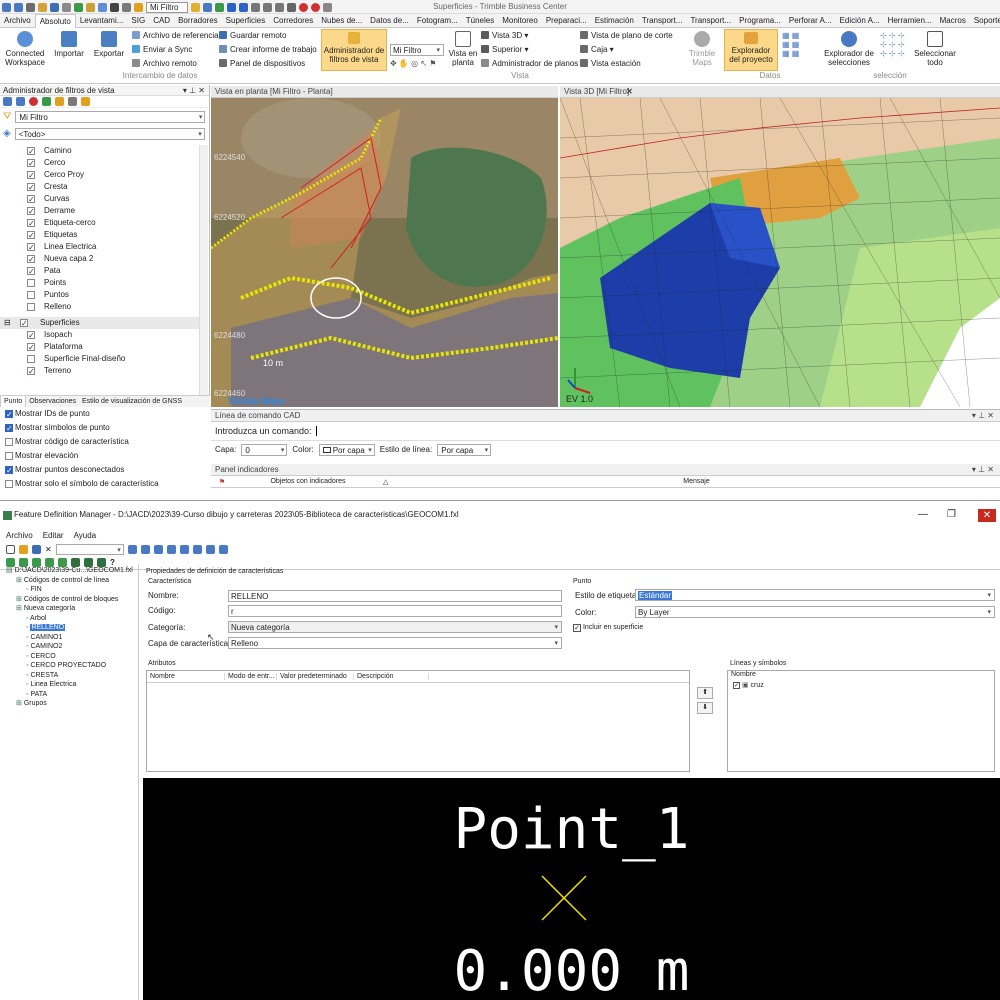 This screenshot has width=1000, height=1000. Describe the element at coordinates (315, 676) in the screenshot. I see `col-valor: Valor predeterminado` at that location.